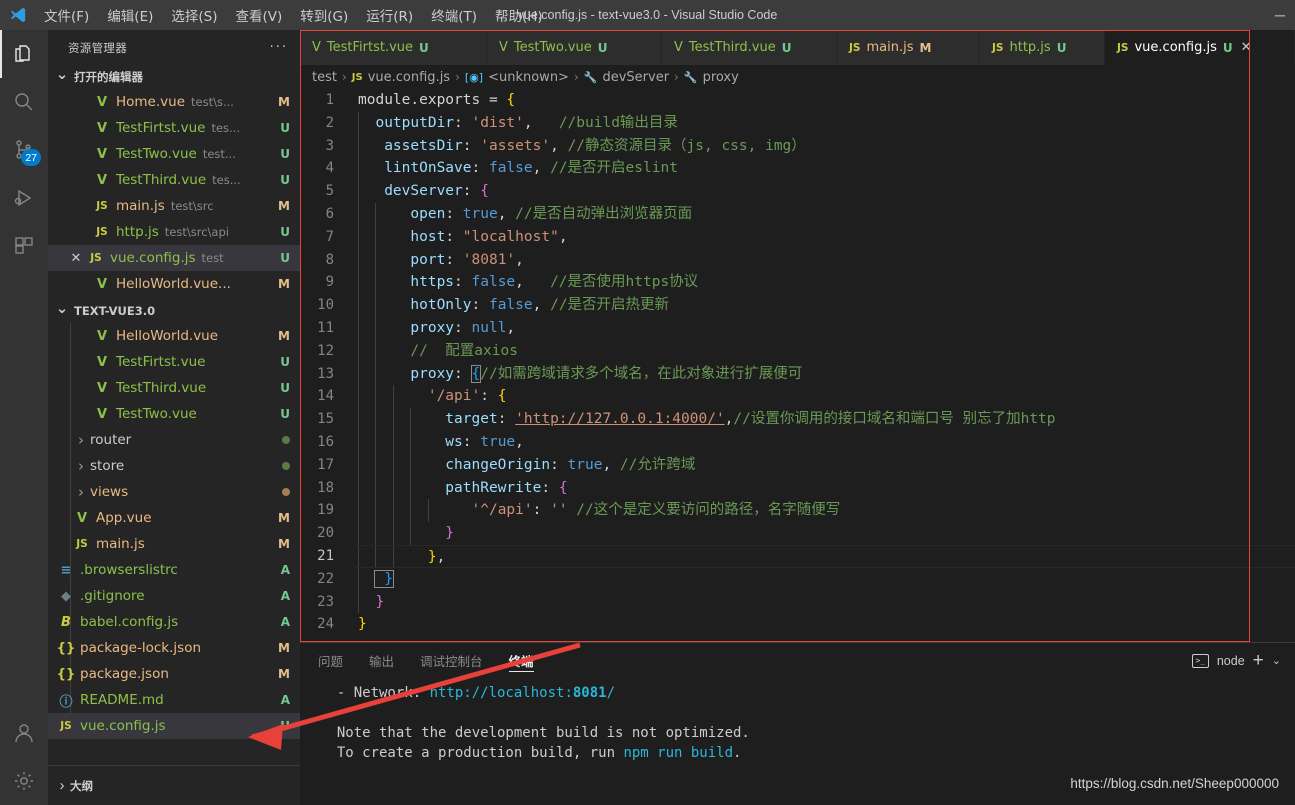 This screenshot has width=1295, height=805. I want to click on tab-testfirtst-vue: V TestFirtst.vue U, so click(393, 47).